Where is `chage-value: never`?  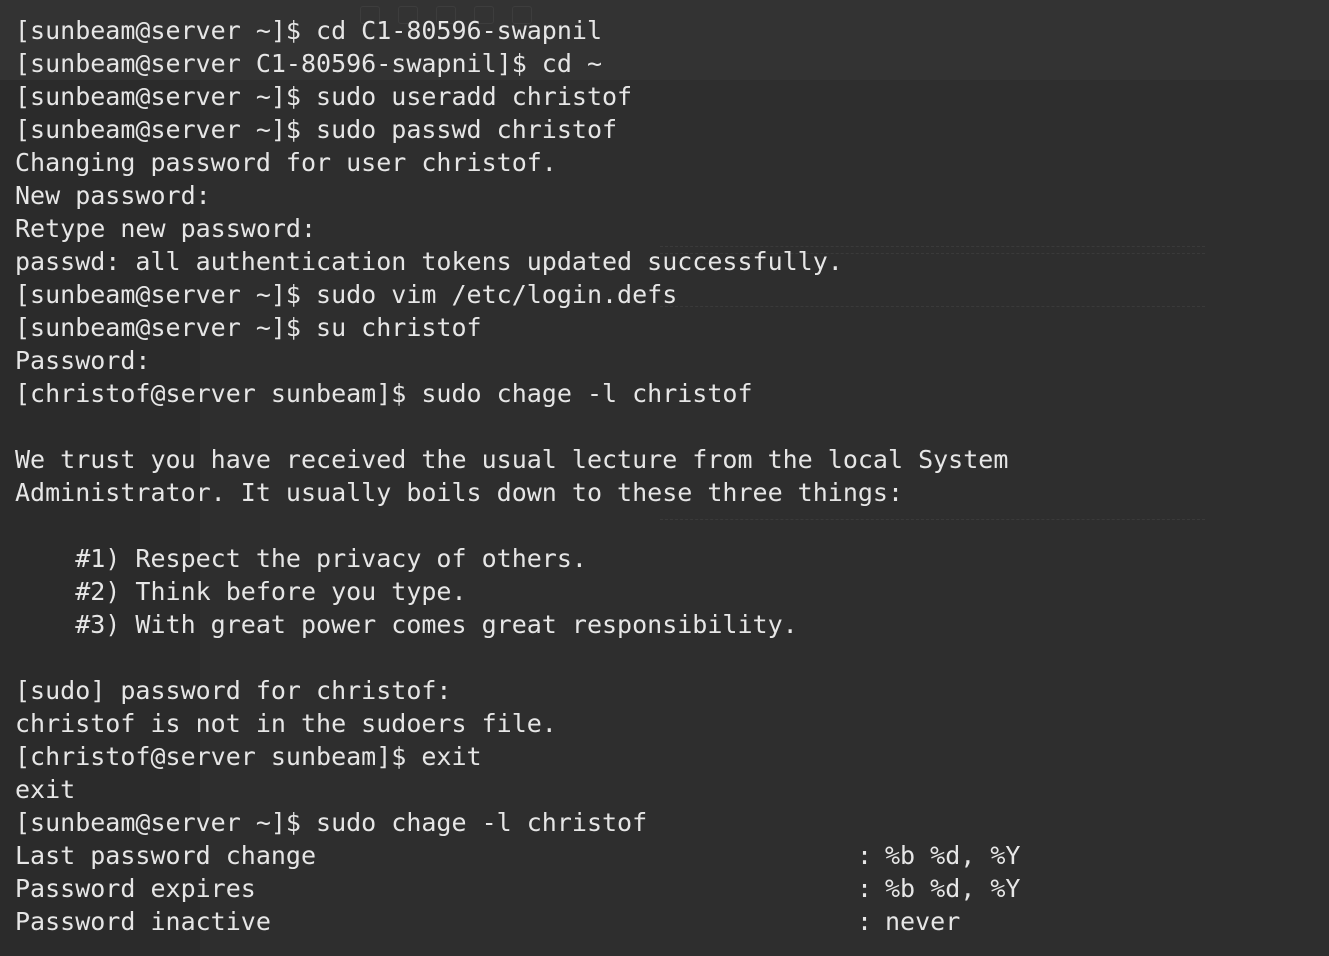
chage-value: never is located at coordinates (923, 921).